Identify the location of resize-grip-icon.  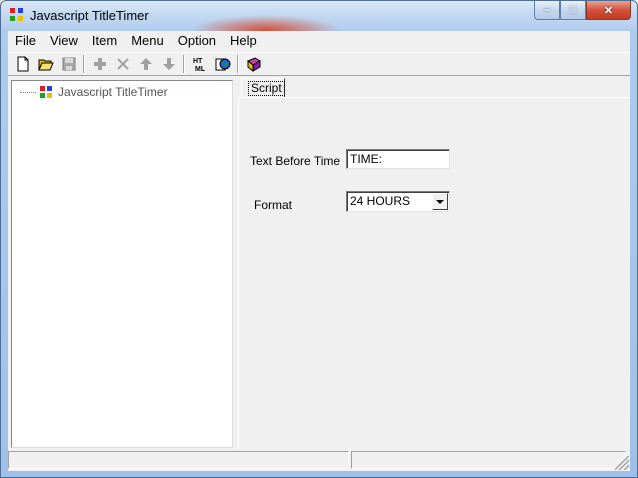
(622, 463).